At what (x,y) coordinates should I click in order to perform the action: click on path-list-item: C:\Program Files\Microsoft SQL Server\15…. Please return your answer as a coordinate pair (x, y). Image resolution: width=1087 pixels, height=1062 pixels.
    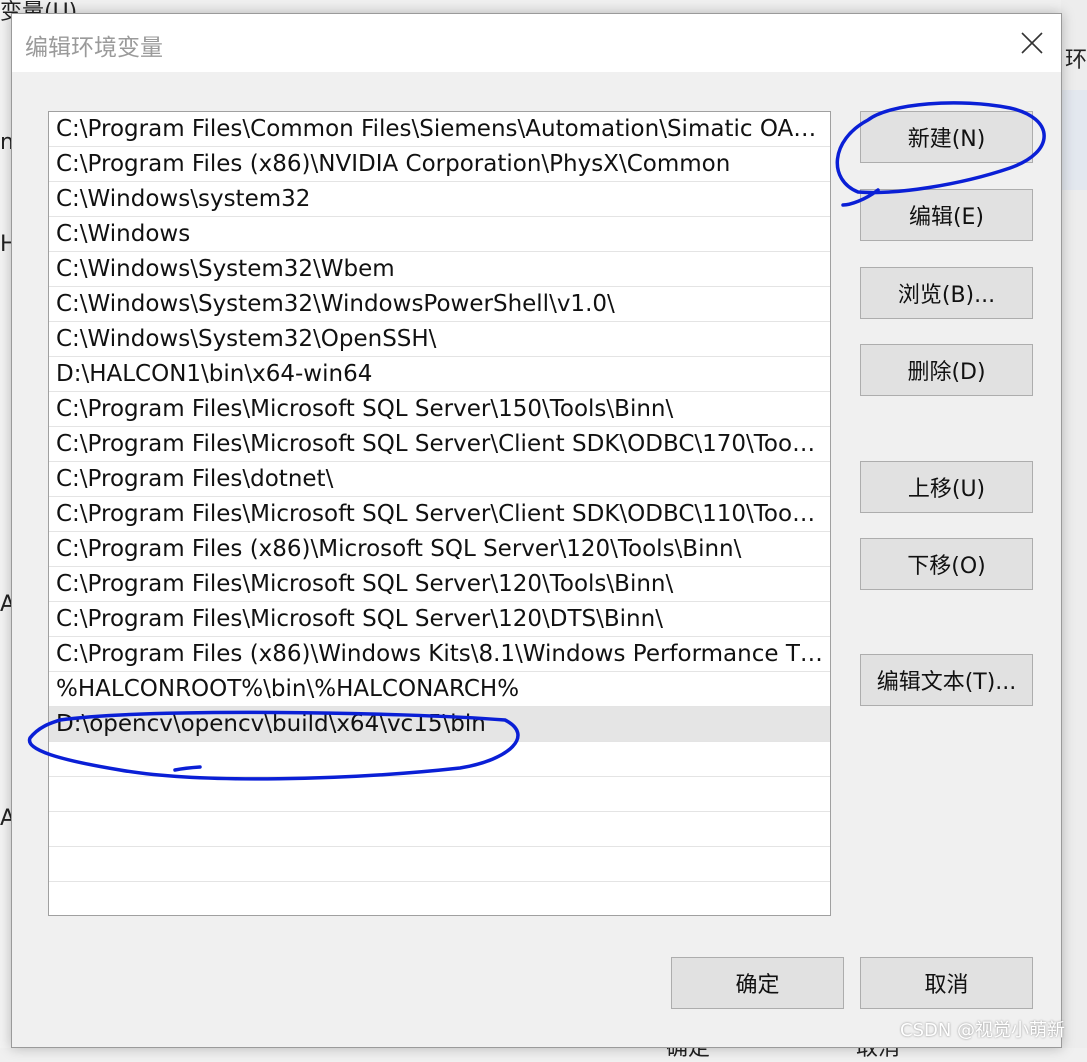
    Looking at the image, I should click on (439, 409).